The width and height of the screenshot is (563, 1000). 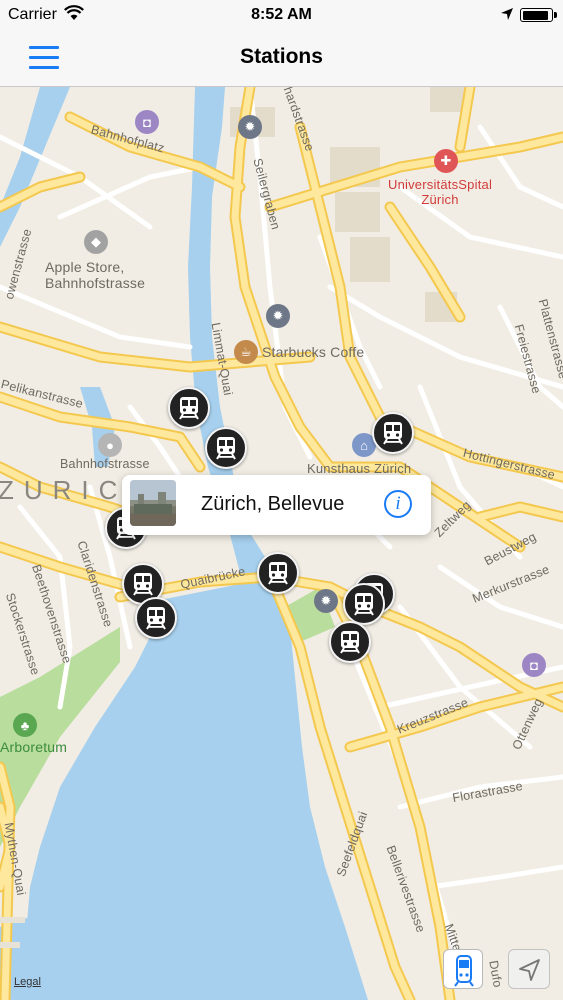 I want to click on stations-toggle-icon, so click(x=464, y=971).